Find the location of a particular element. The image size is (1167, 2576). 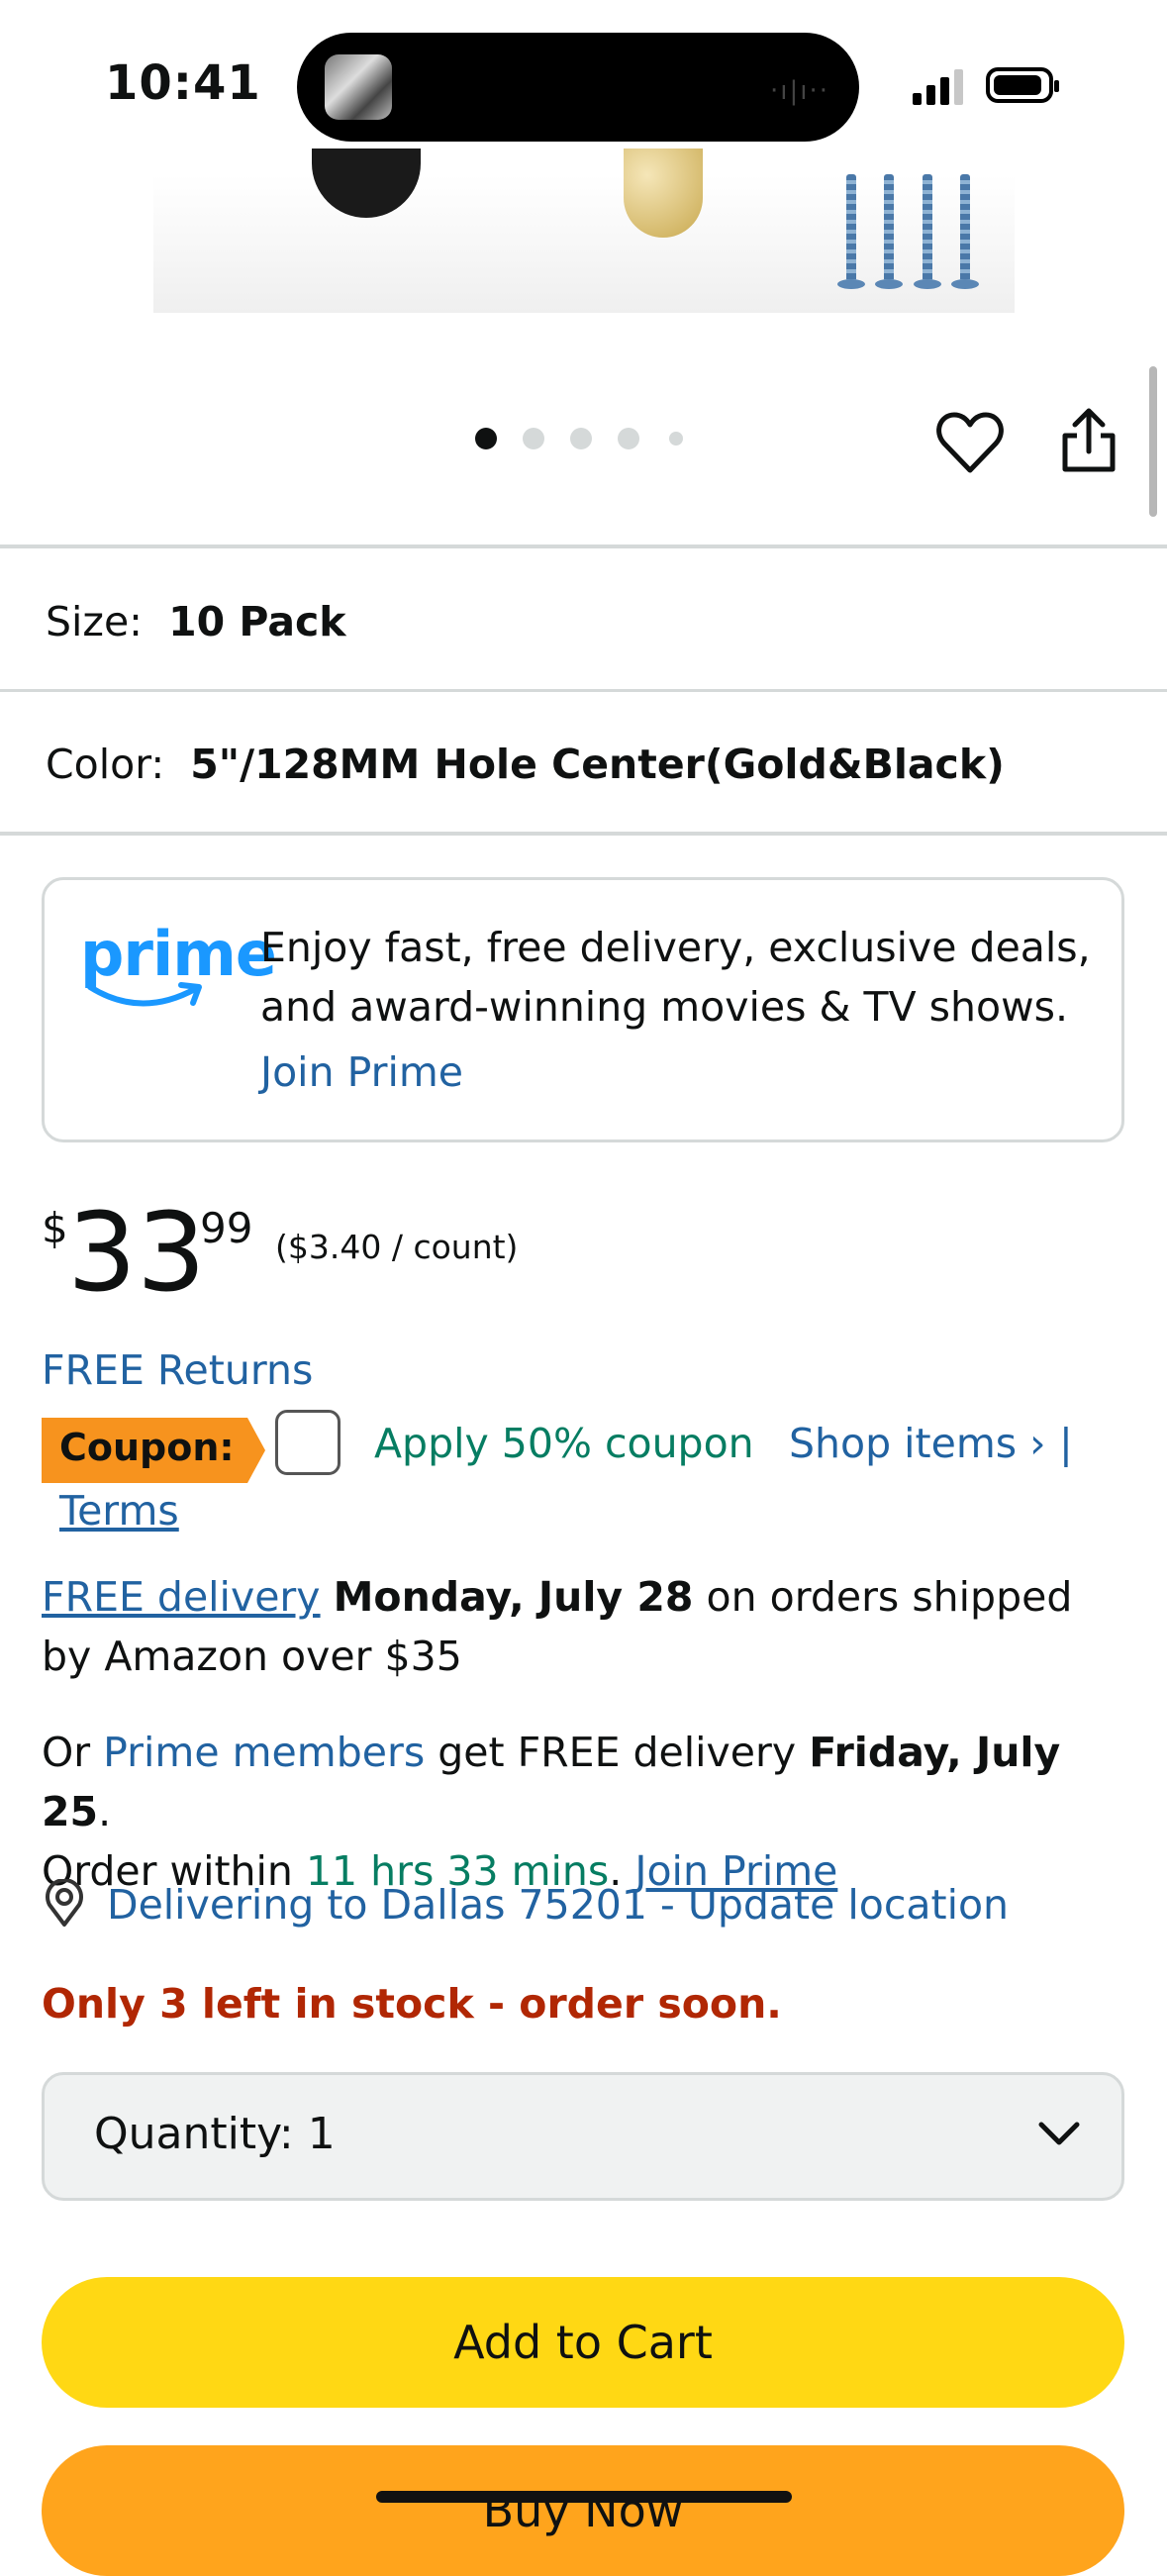

audio-wave-icon: ·ı|ı·· is located at coordinates (799, 91).